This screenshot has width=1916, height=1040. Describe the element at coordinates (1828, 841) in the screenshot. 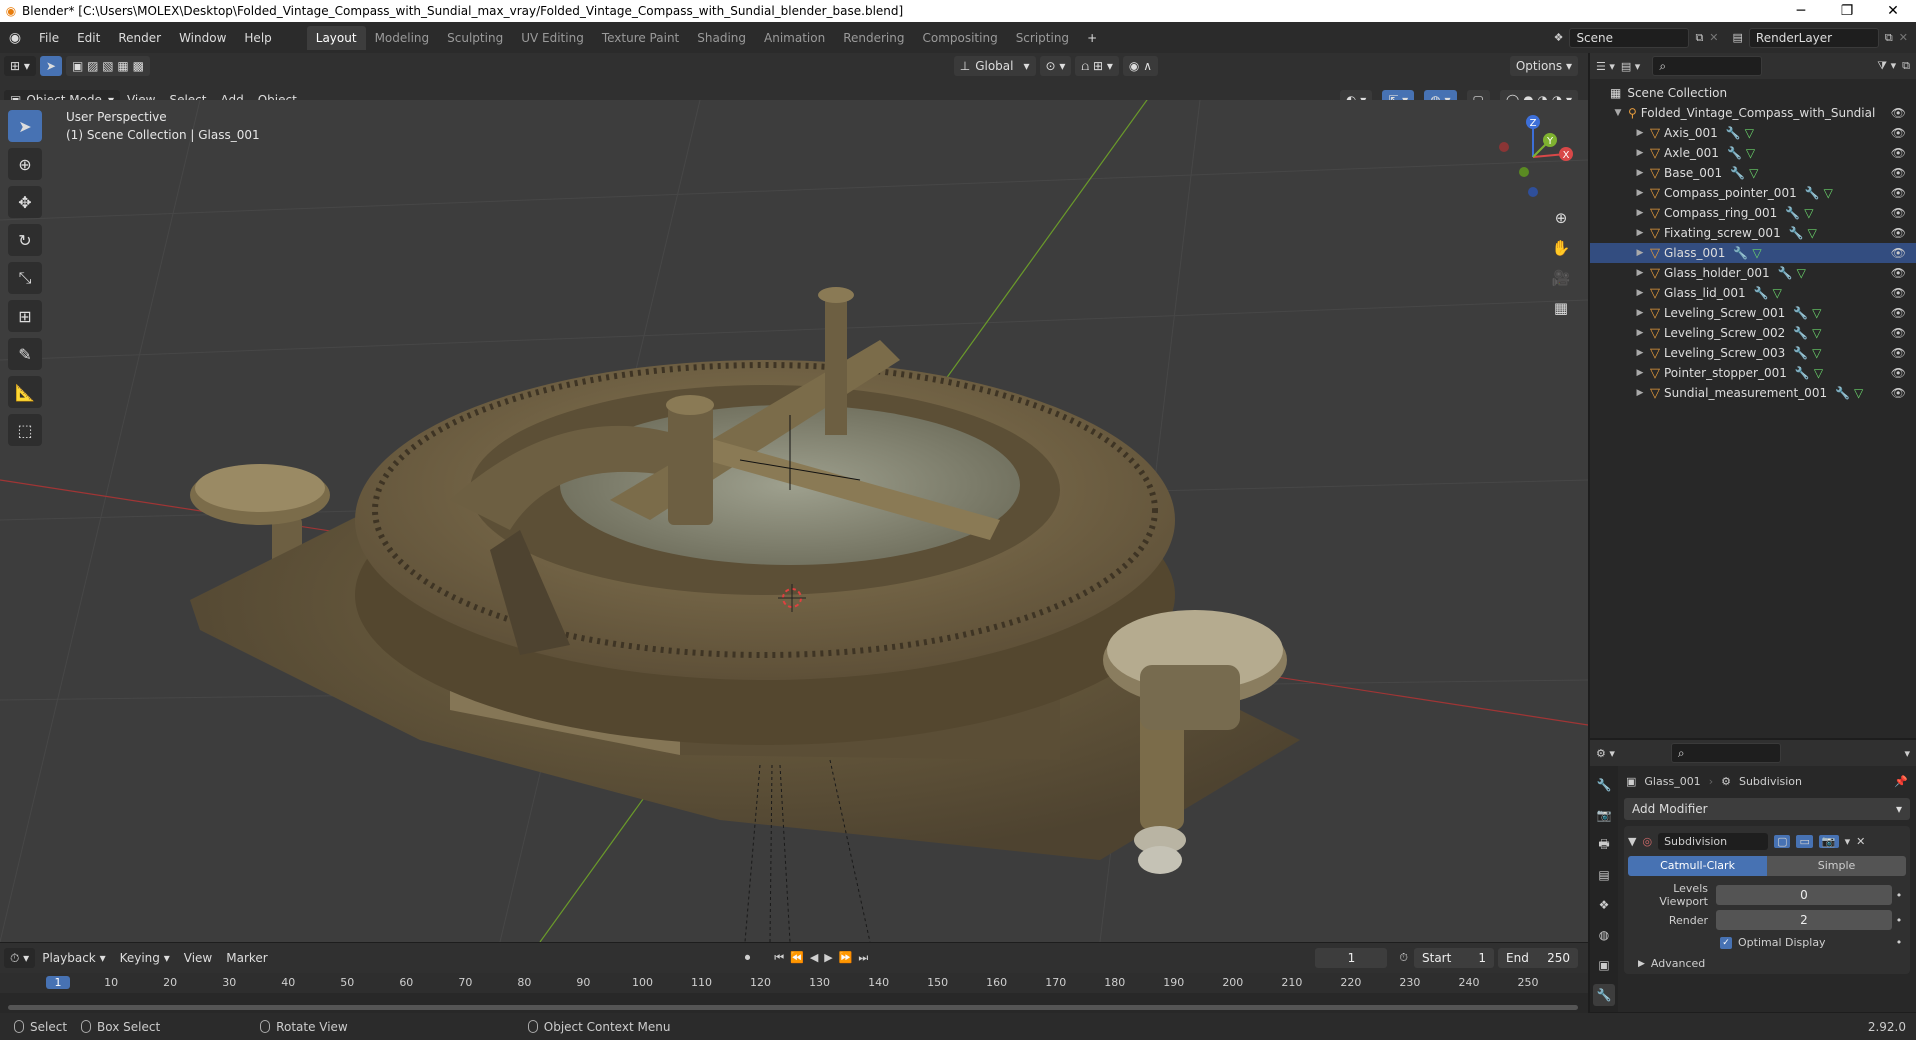

I see `render-display-icon: 📷` at that location.